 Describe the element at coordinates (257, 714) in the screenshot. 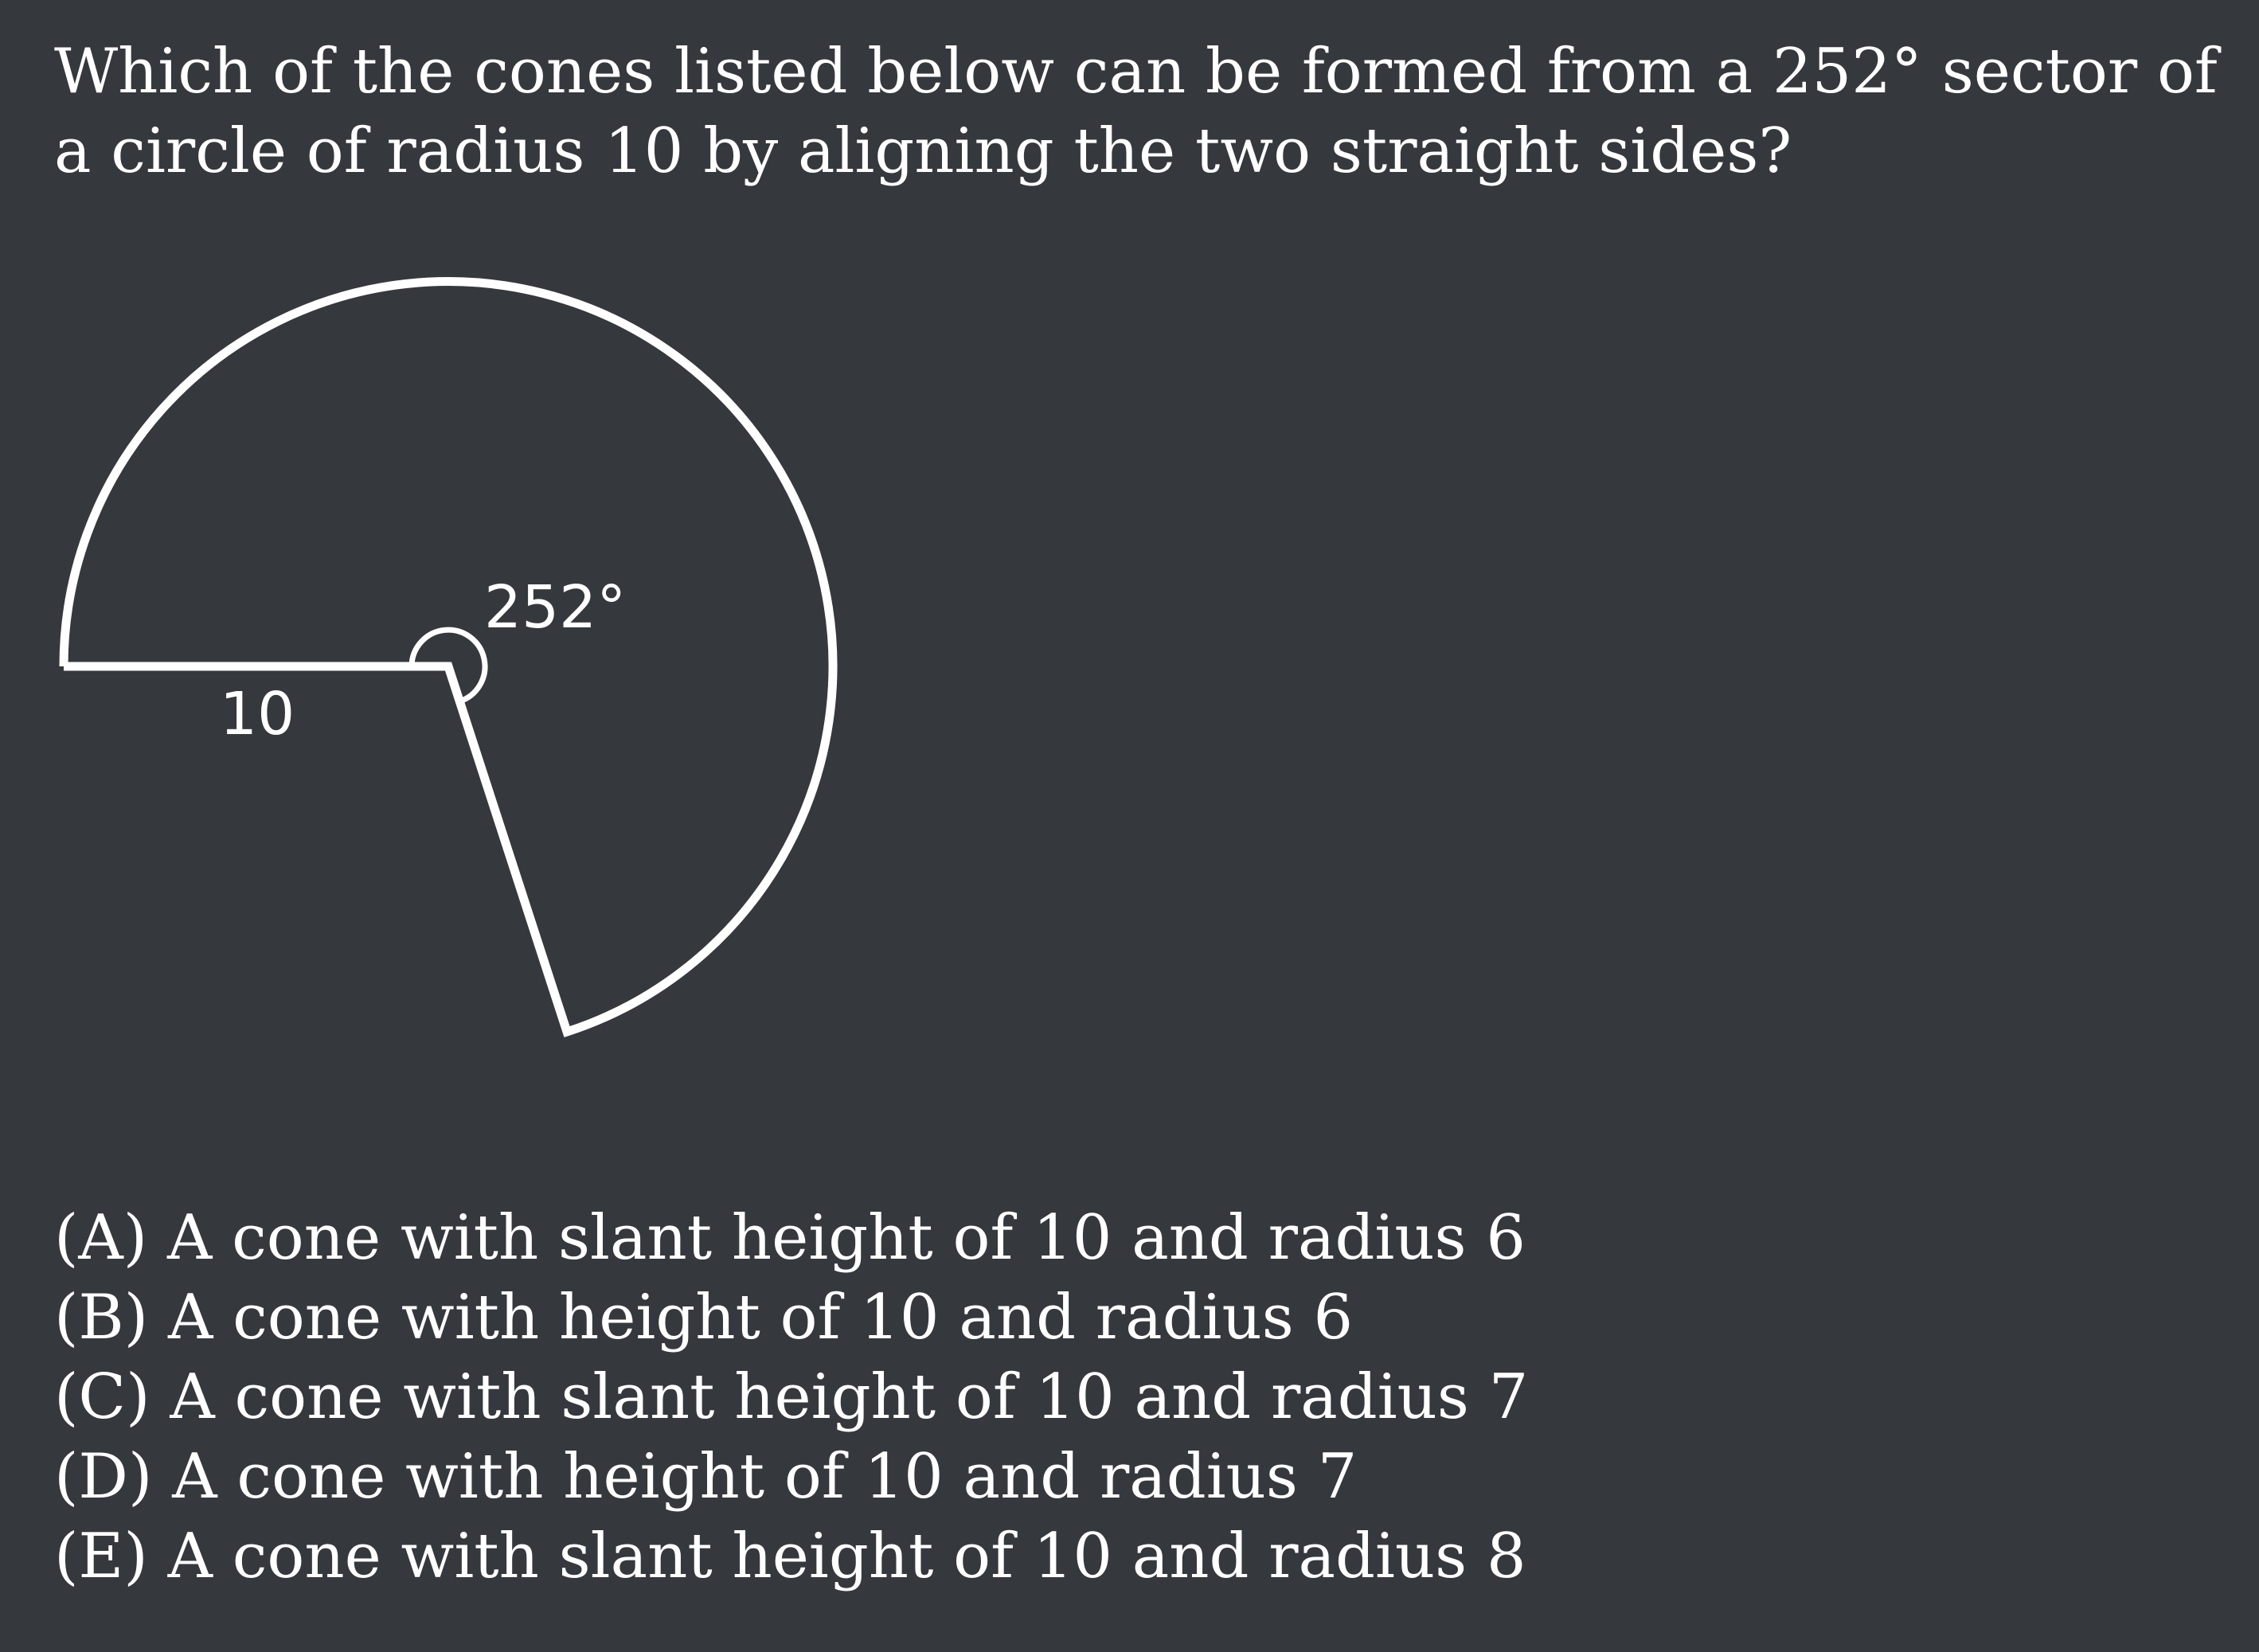

I see `radius-label: 10` at that location.